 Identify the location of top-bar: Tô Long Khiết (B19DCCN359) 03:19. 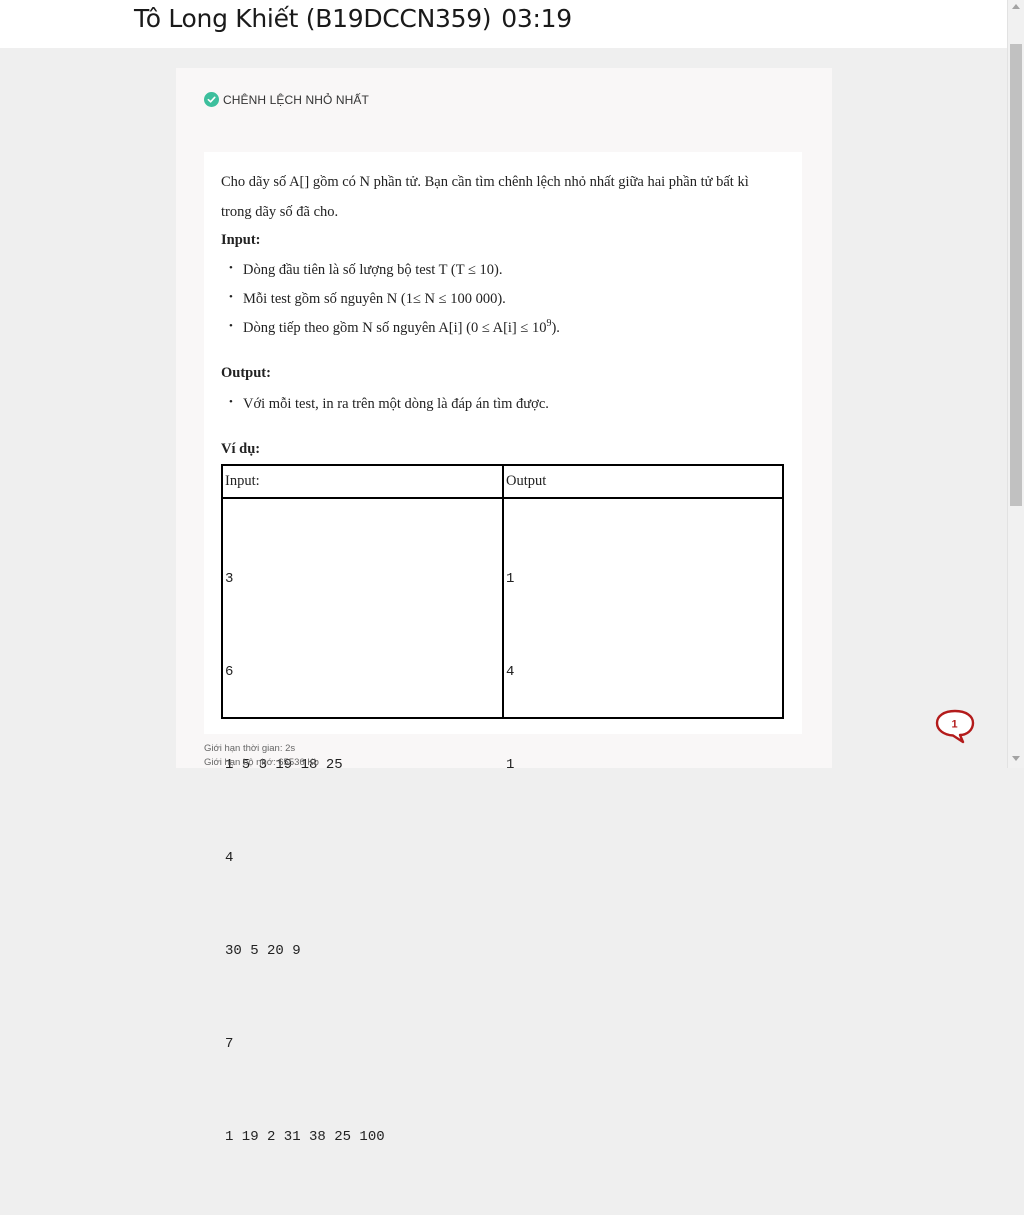
(503, 24).